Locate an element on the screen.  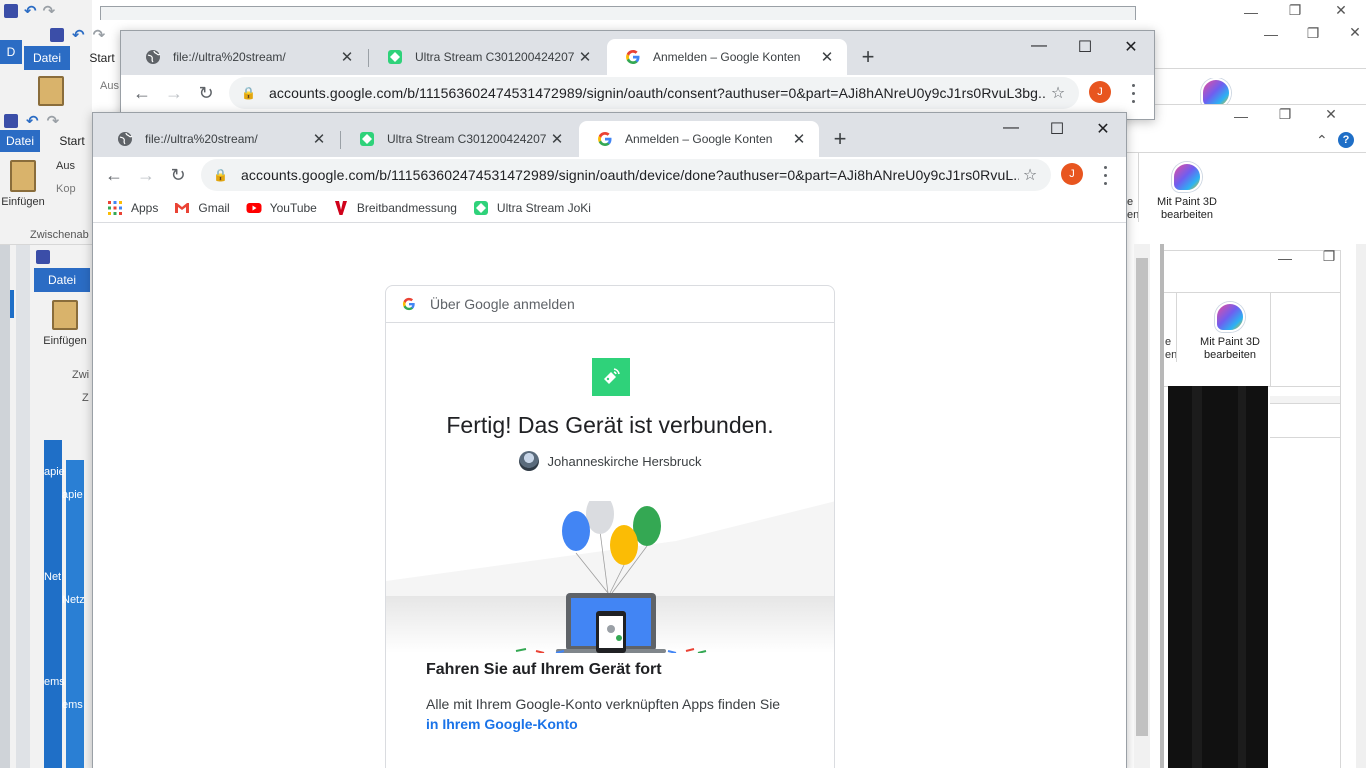
bg-restore-icon: ❐ is located at coordinates (1295, 10).